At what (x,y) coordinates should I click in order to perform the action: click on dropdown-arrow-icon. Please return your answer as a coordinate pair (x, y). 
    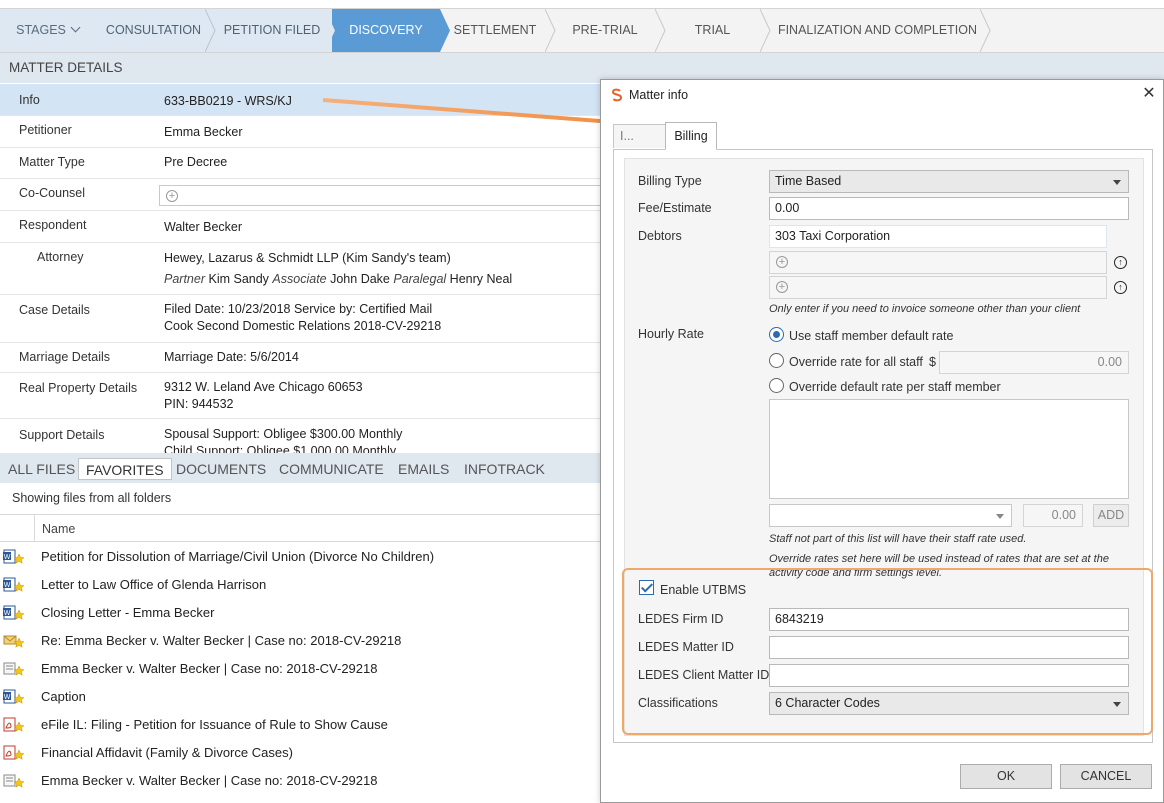
    Looking at the image, I should click on (1117, 182).